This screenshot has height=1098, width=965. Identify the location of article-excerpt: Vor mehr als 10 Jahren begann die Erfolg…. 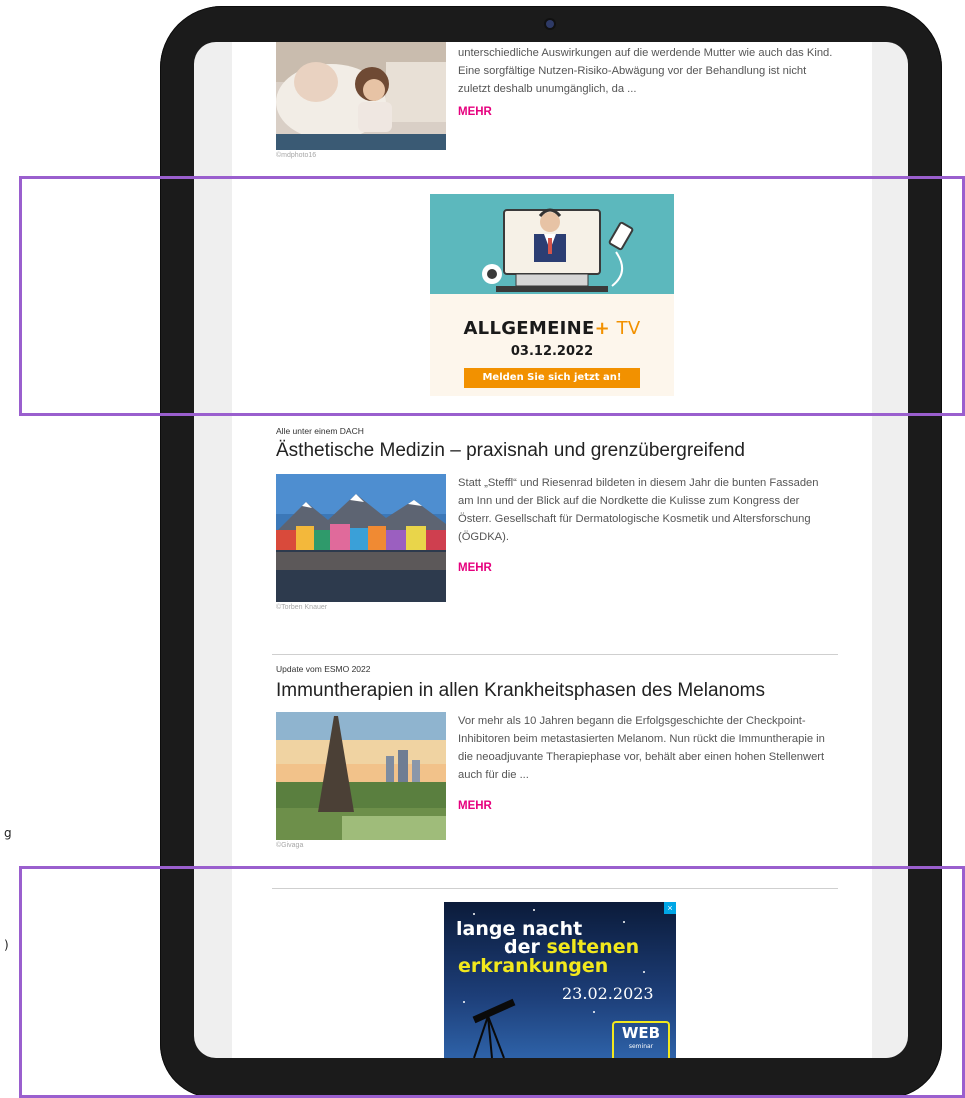
(641, 748).